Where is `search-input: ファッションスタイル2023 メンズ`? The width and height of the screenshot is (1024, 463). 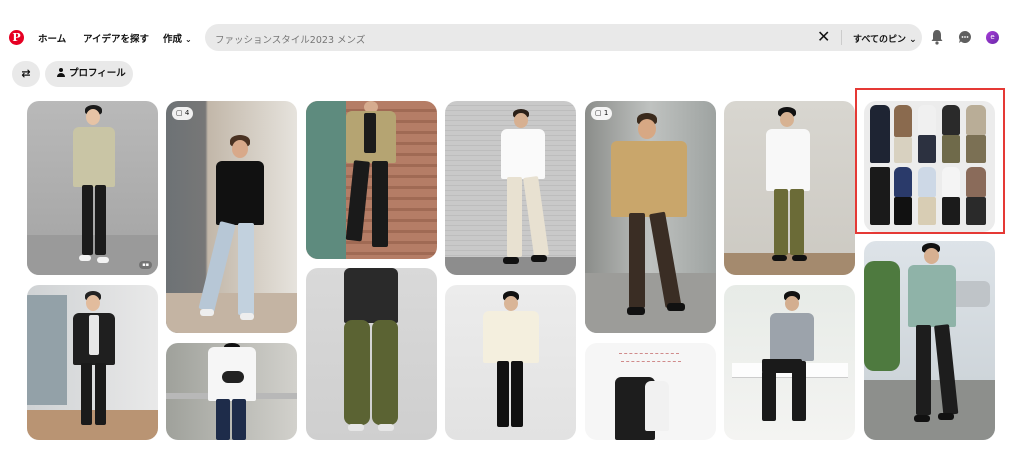
search-input: ファッションスタイル2023 メンズ is located at coordinates (290, 39).